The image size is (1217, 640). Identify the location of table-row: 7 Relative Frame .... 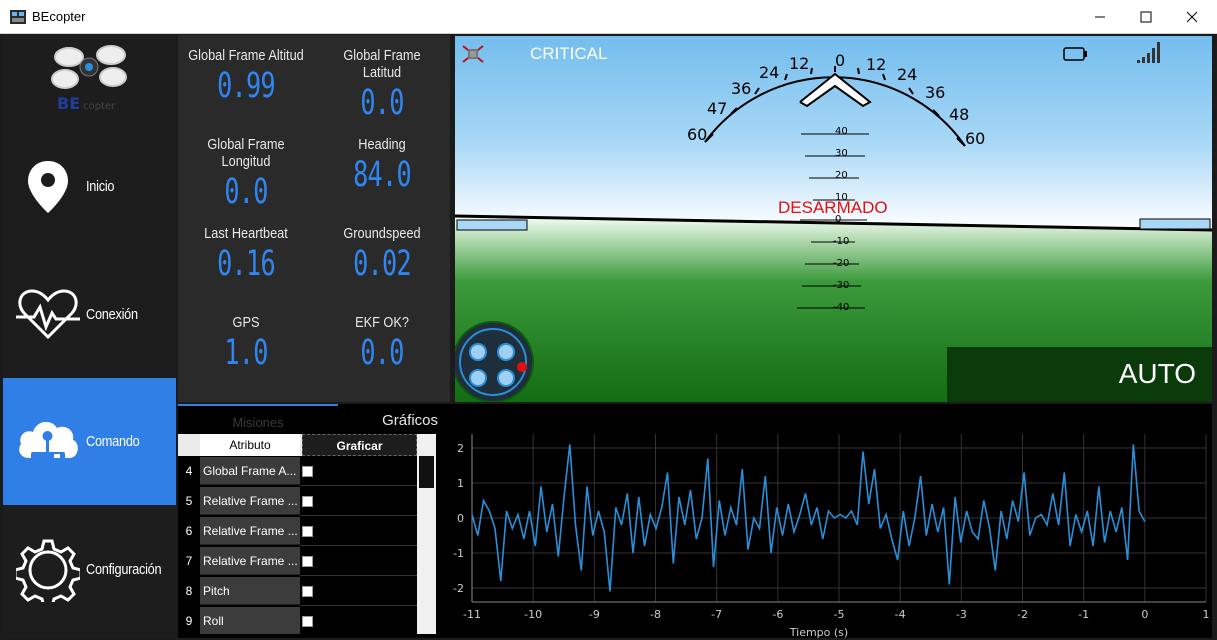
(297, 561).